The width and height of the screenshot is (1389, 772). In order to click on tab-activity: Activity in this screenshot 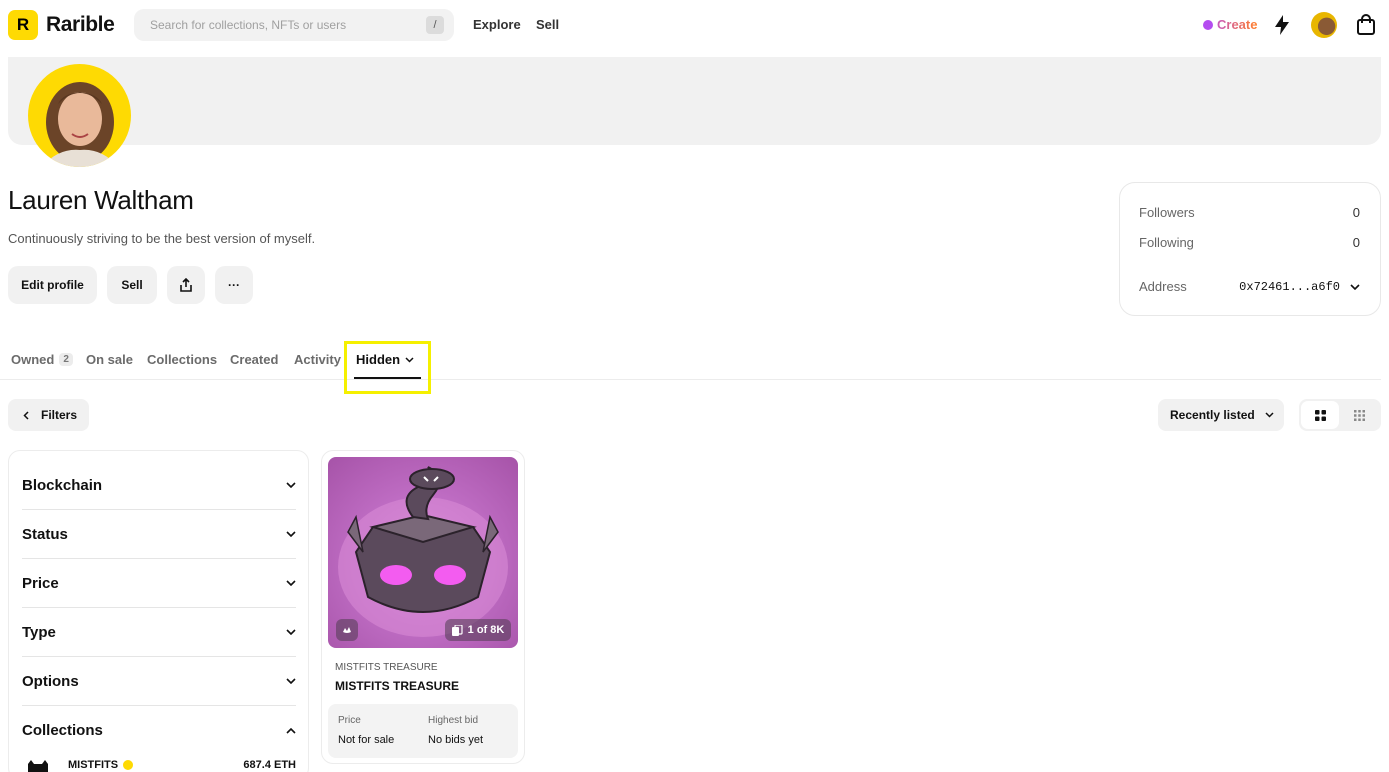, I will do `click(317, 359)`.